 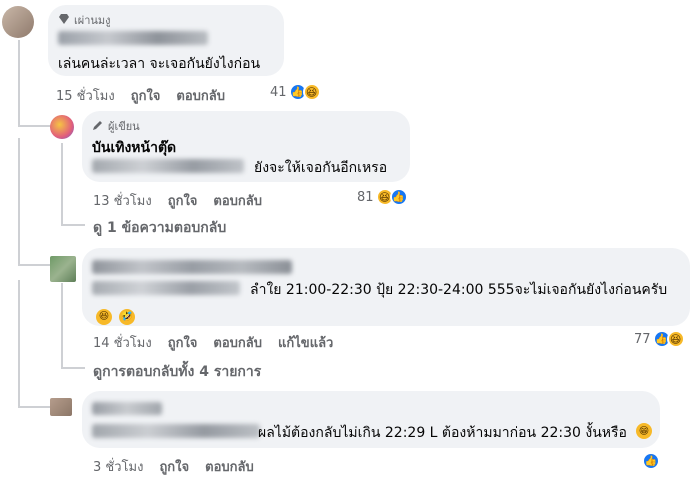 What do you see at coordinates (92, 20) in the screenshot?
I see `badge-label: เผ่านมงู` at bounding box center [92, 20].